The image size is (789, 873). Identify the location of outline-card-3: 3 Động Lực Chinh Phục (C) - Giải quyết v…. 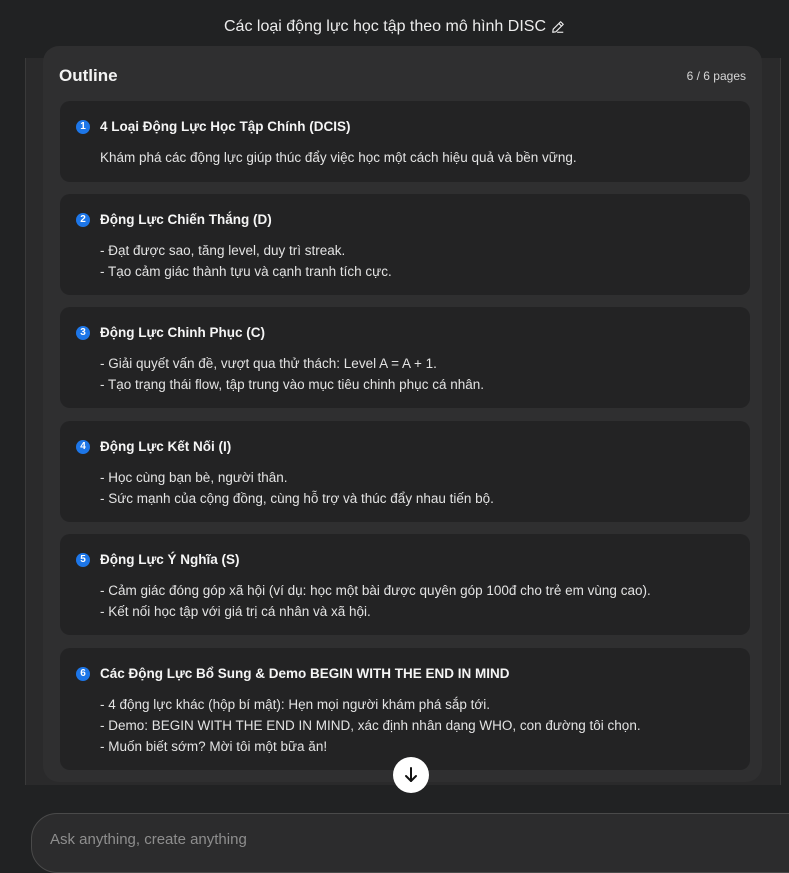
(405, 357).